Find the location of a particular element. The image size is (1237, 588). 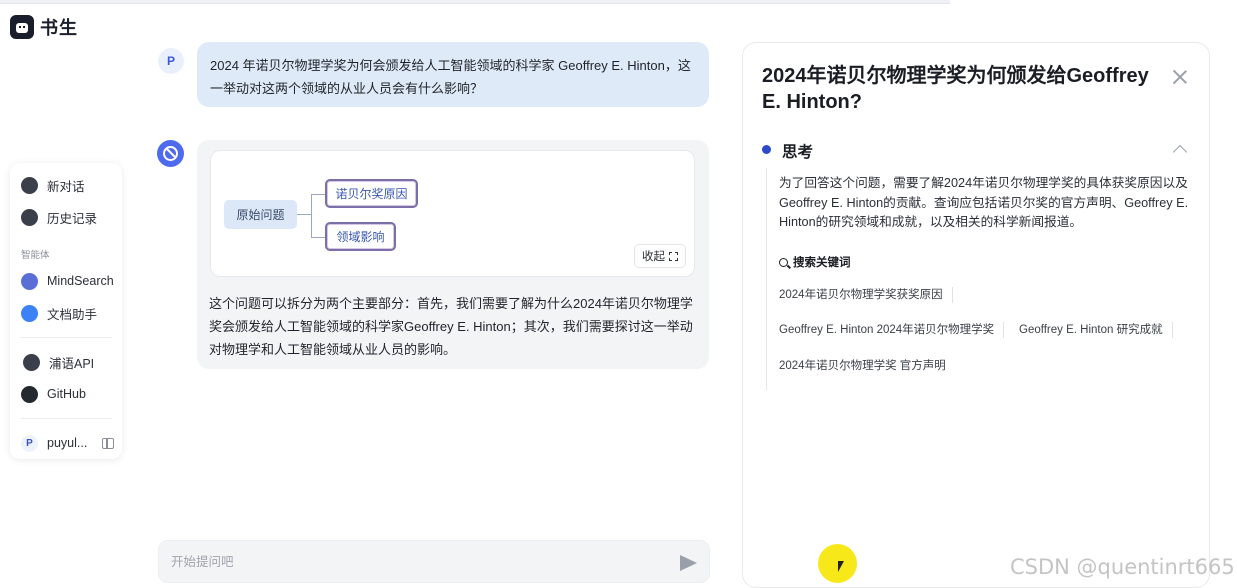

top-divider is located at coordinates (475, 2).